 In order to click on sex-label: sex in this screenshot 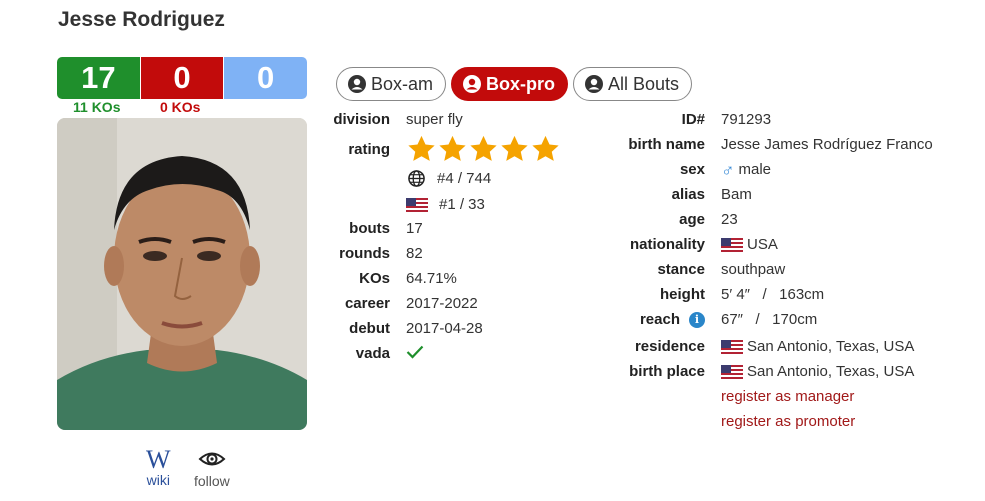, I will do `click(692, 169)`.